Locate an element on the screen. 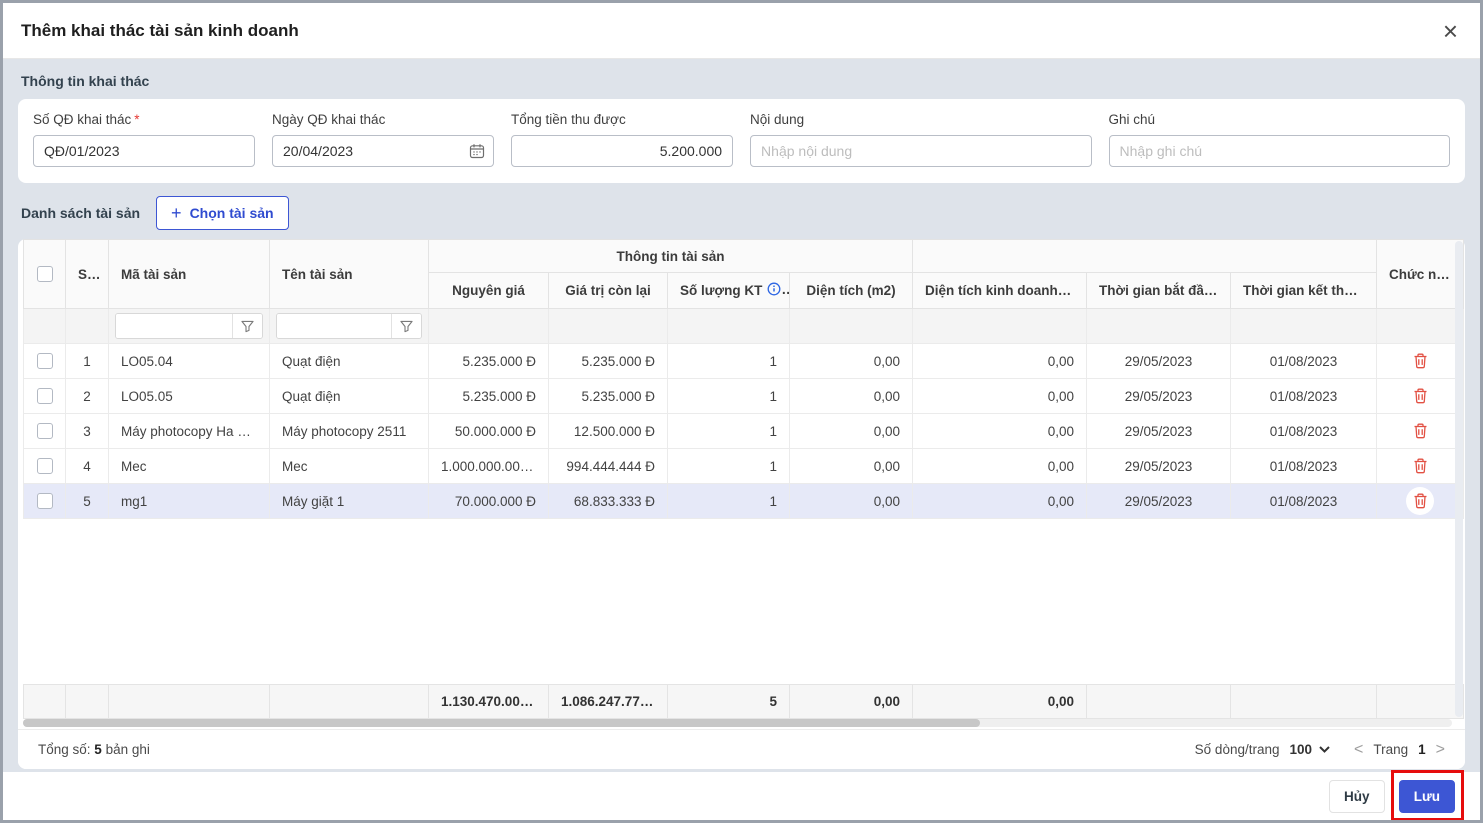  horizontal-scrollbar is located at coordinates (737, 723).